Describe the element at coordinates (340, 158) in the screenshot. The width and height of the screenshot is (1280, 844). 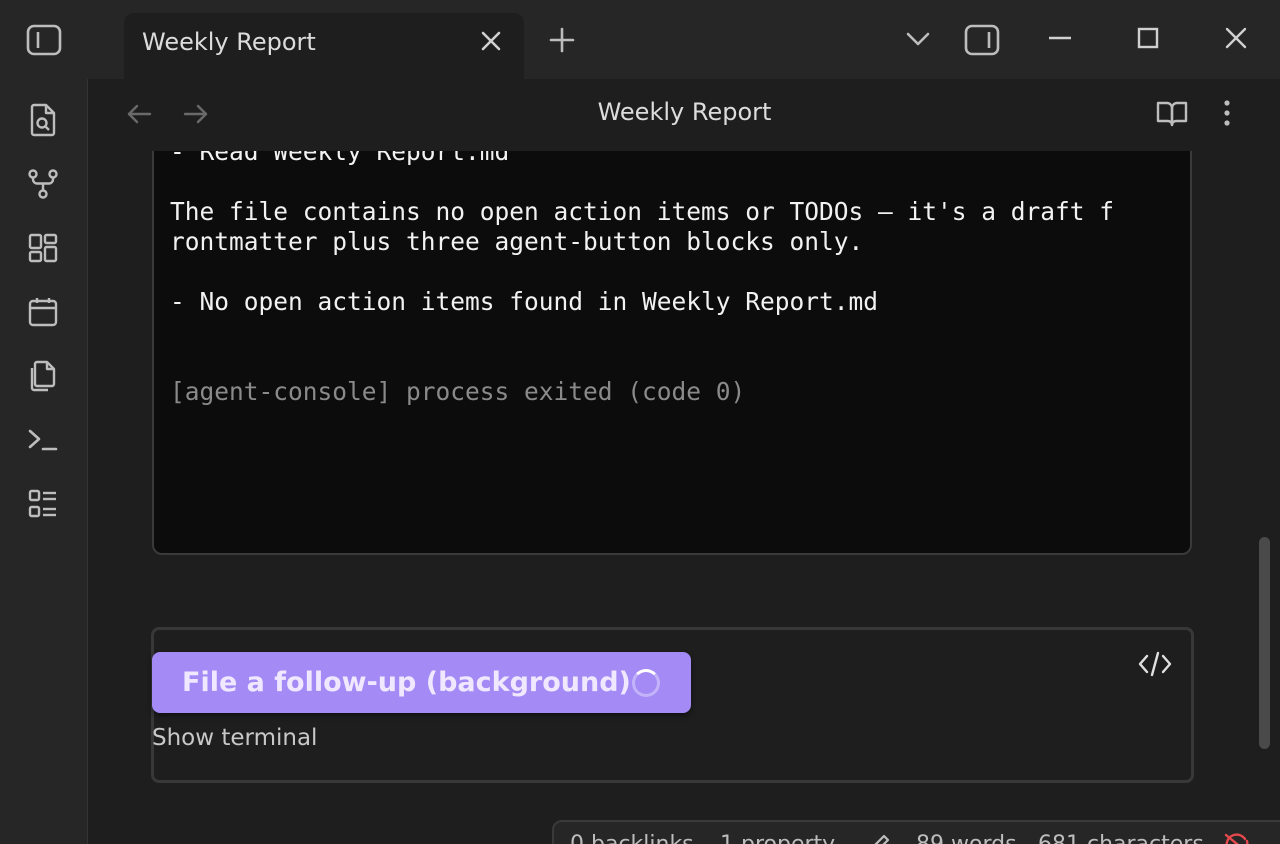
I see `terminal-line: - Read Weekly Report.md` at that location.